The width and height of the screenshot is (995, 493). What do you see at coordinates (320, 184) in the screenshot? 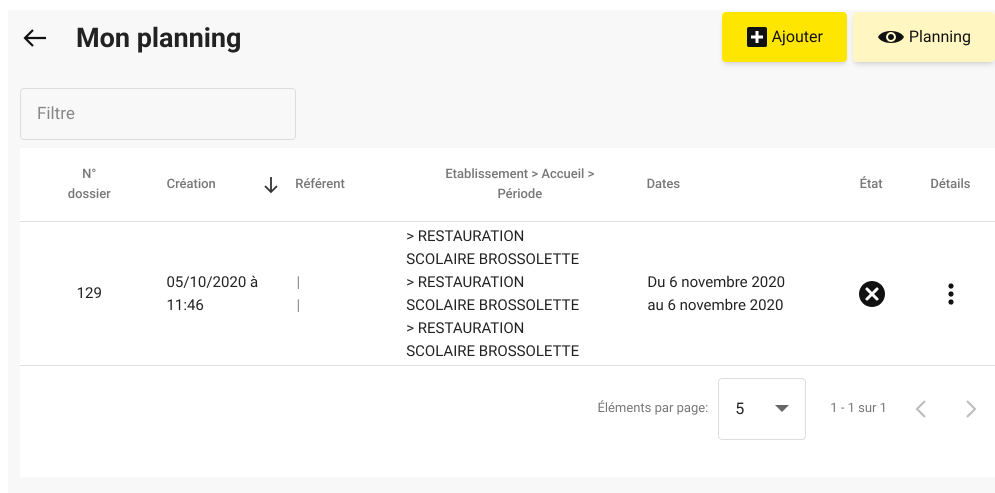
I see `column-header: Référent` at bounding box center [320, 184].